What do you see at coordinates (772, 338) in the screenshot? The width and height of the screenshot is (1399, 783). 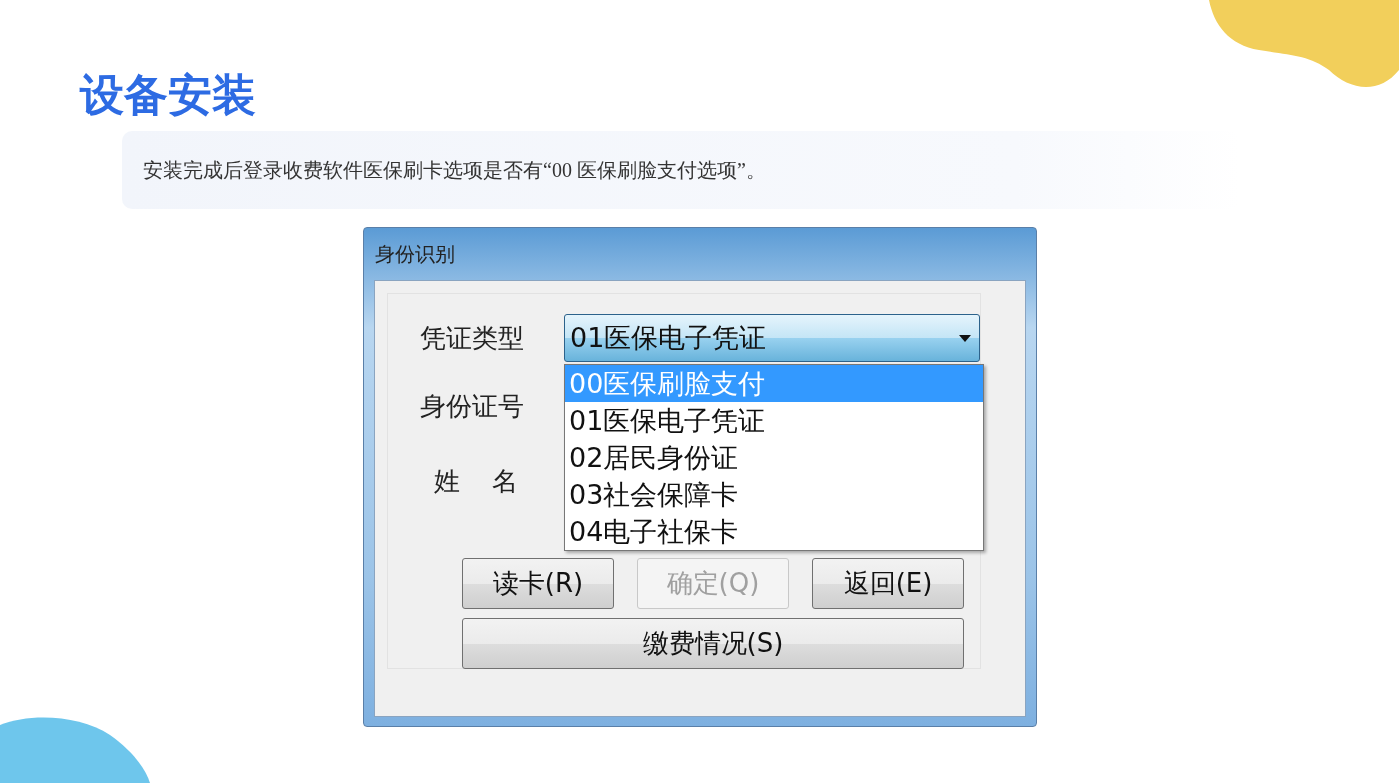 I see `combo-box: 01医保电子凭证` at bounding box center [772, 338].